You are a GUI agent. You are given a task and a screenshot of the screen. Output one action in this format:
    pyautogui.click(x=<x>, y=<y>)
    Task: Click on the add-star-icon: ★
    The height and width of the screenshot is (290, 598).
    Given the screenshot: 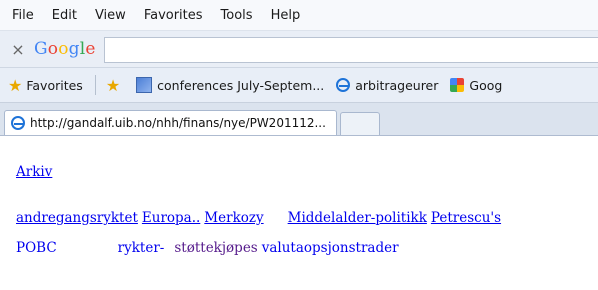 What is the action you would take?
    pyautogui.click(x=113, y=85)
    